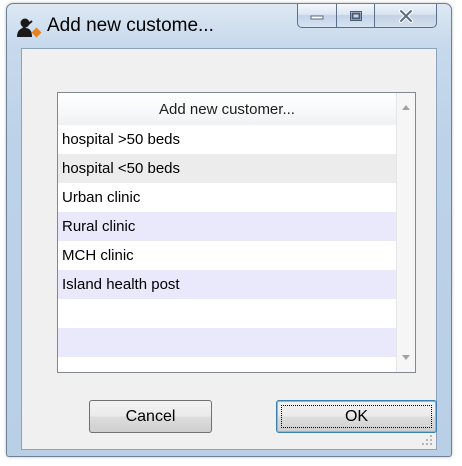 This screenshot has height=466, width=462. Describe the element at coordinates (227, 139) in the screenshot. I see `list-item: hospital >50 beds` at that location.